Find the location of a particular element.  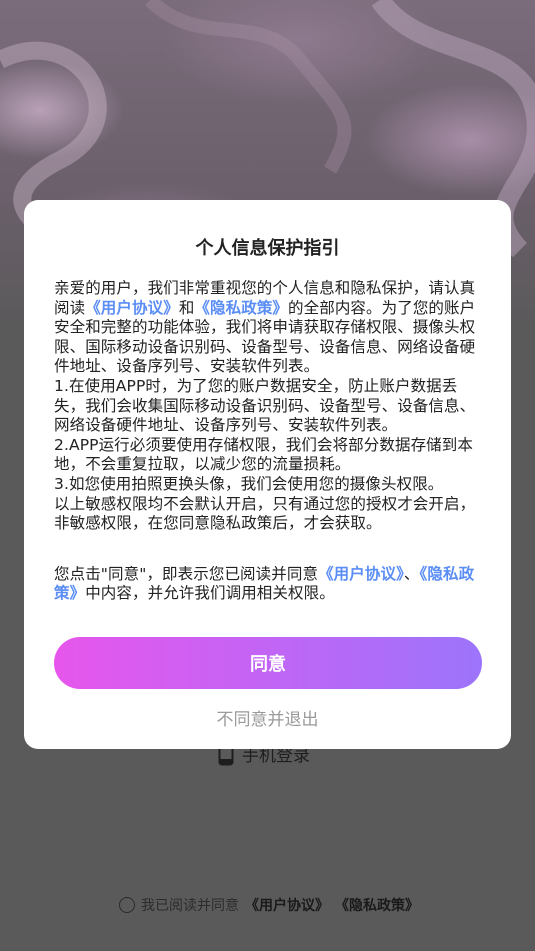

radio-unchecked-icon is located at coordinates (127, 905).